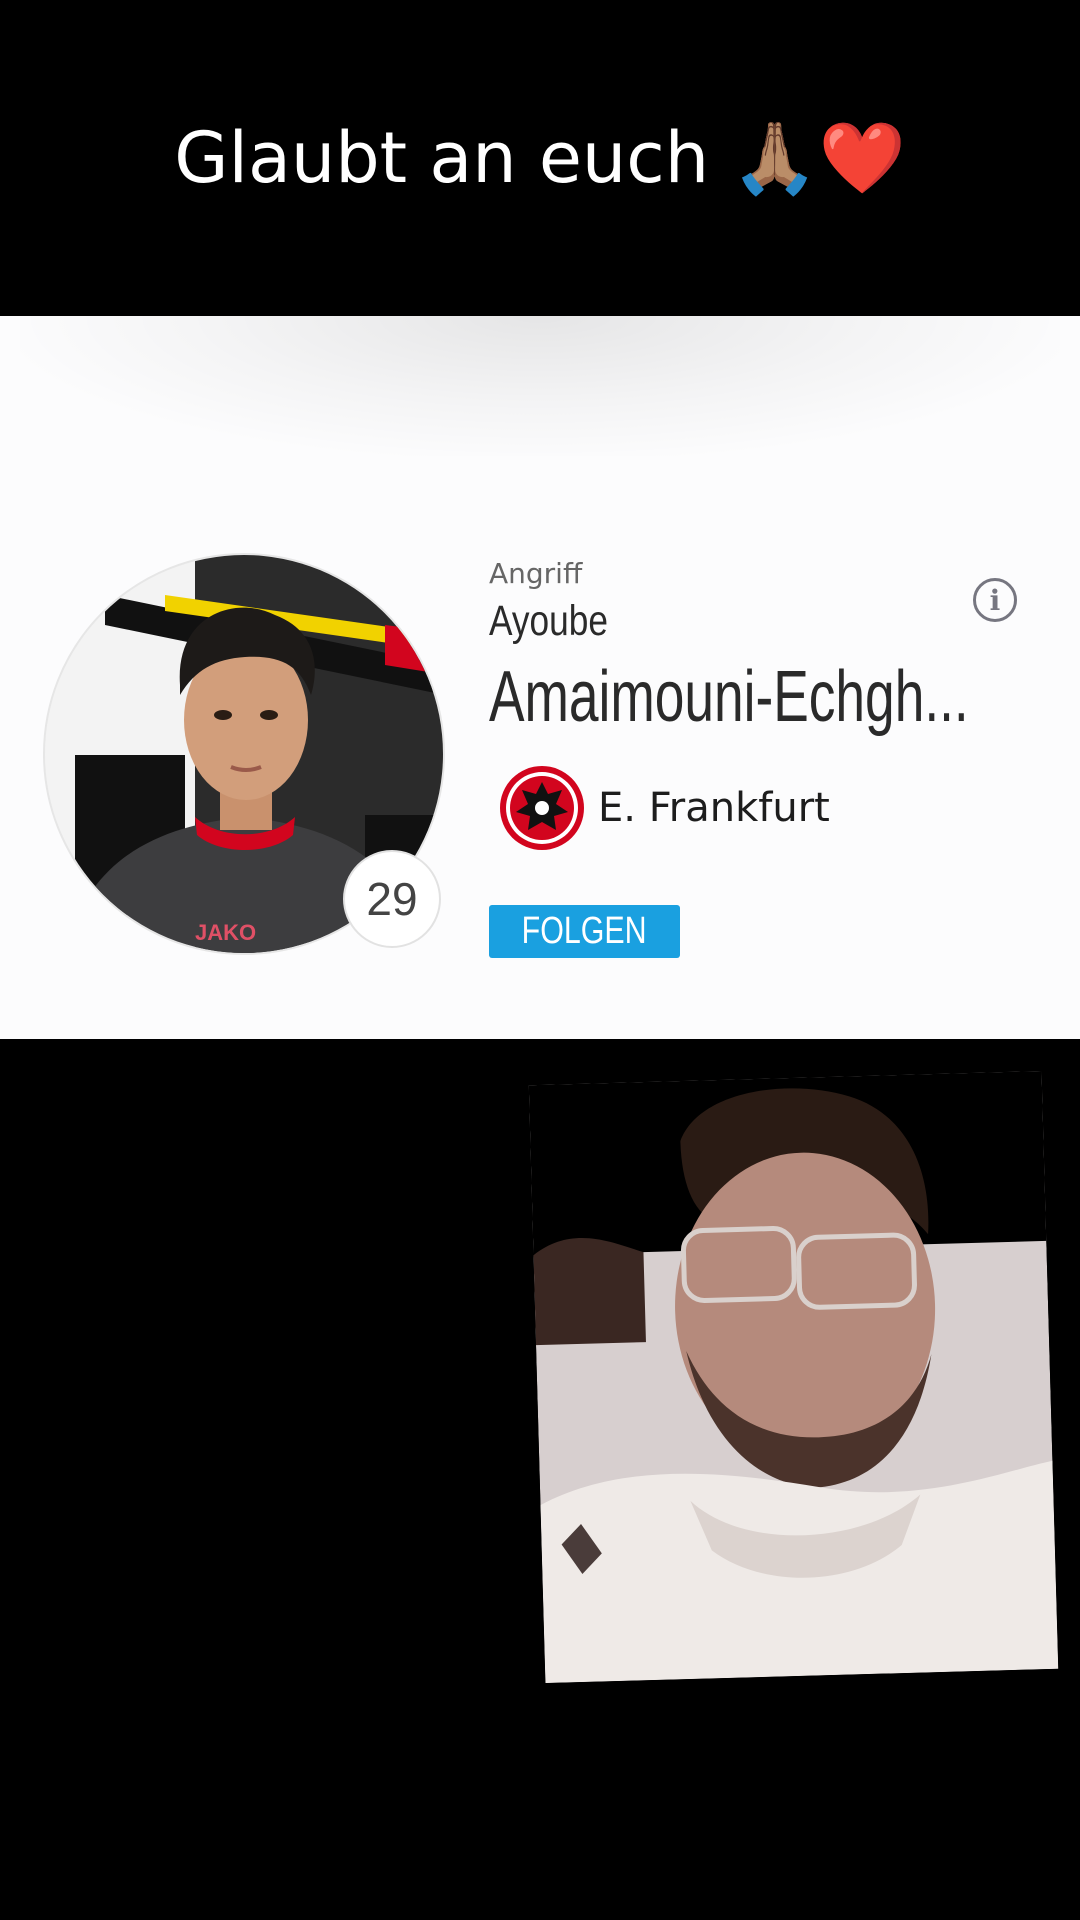 This screenshot has height=1920, width=1080. Describe the element at coordinates (540, 386) in the screenshot. I see `card-top-shadow` at that location.